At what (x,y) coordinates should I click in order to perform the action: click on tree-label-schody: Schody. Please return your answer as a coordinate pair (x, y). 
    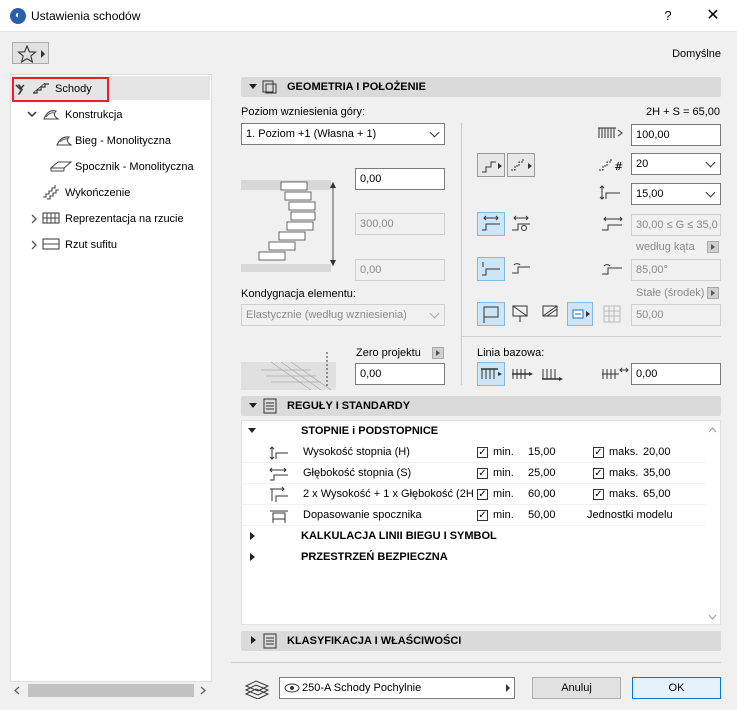
    Looking at the image, I should click on (73, 89).